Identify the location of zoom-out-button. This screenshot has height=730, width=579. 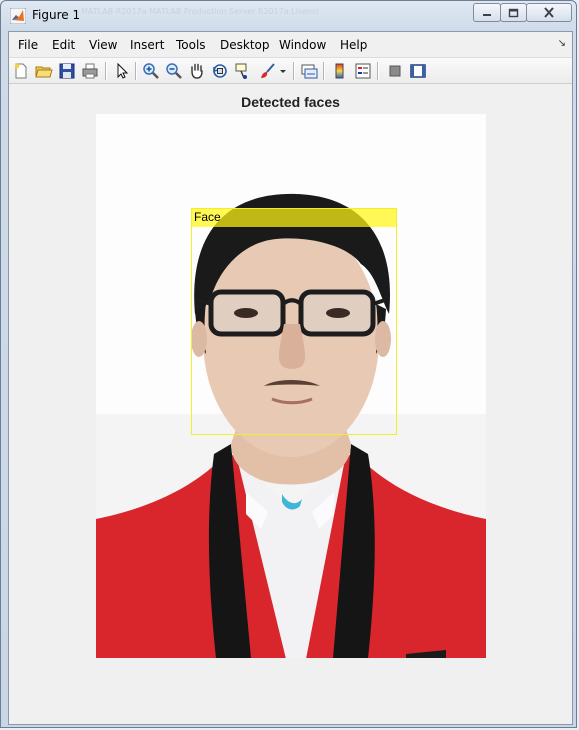
(174, 71).